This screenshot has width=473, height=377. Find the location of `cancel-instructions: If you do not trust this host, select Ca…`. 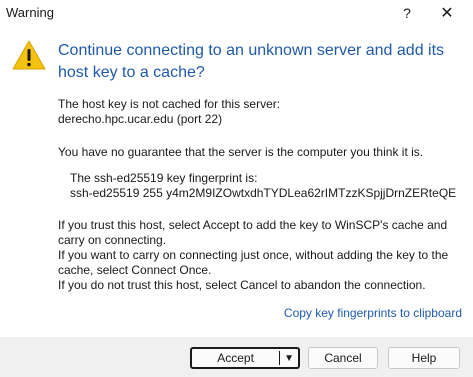

cancel-instructions: If you do not trust this host, select Ca… is located at coordinates (242, 285).